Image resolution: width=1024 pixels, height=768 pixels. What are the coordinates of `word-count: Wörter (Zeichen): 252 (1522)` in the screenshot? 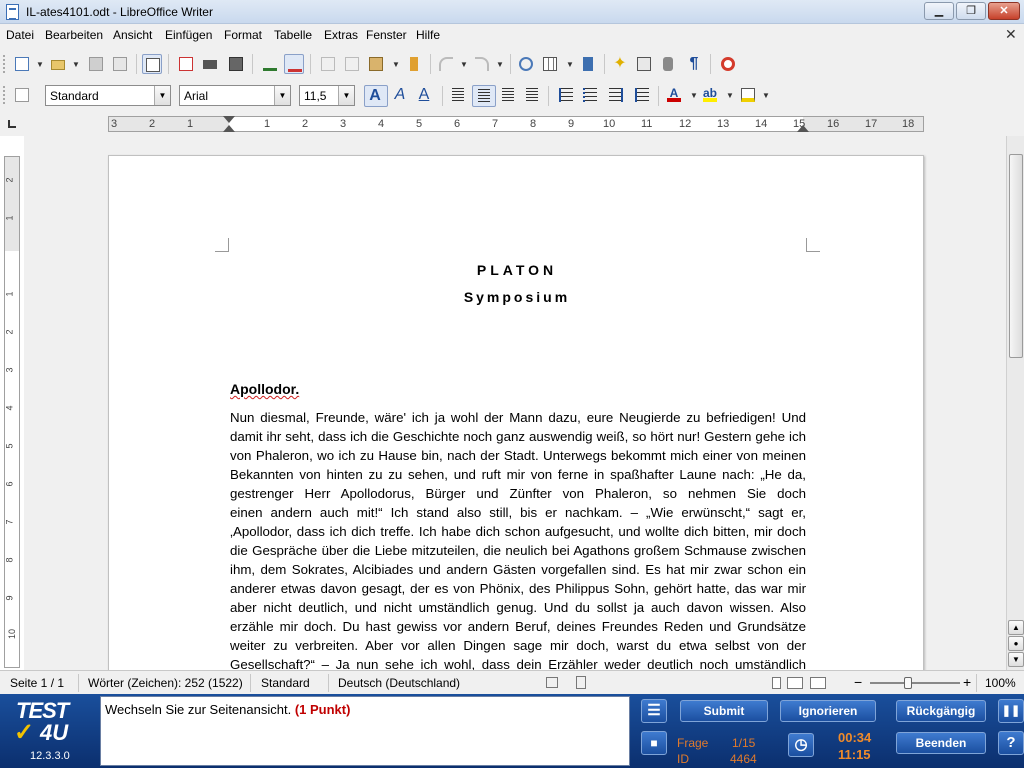 It's located at (165, 683).